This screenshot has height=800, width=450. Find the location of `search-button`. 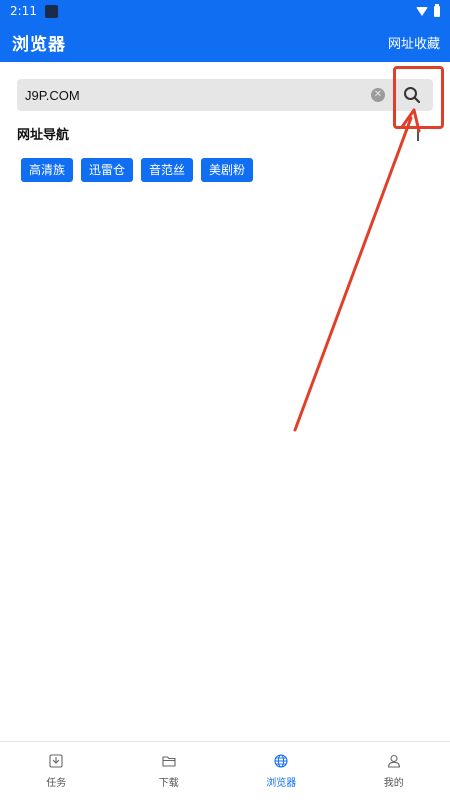

search-button is located at coordinates (412, 95).